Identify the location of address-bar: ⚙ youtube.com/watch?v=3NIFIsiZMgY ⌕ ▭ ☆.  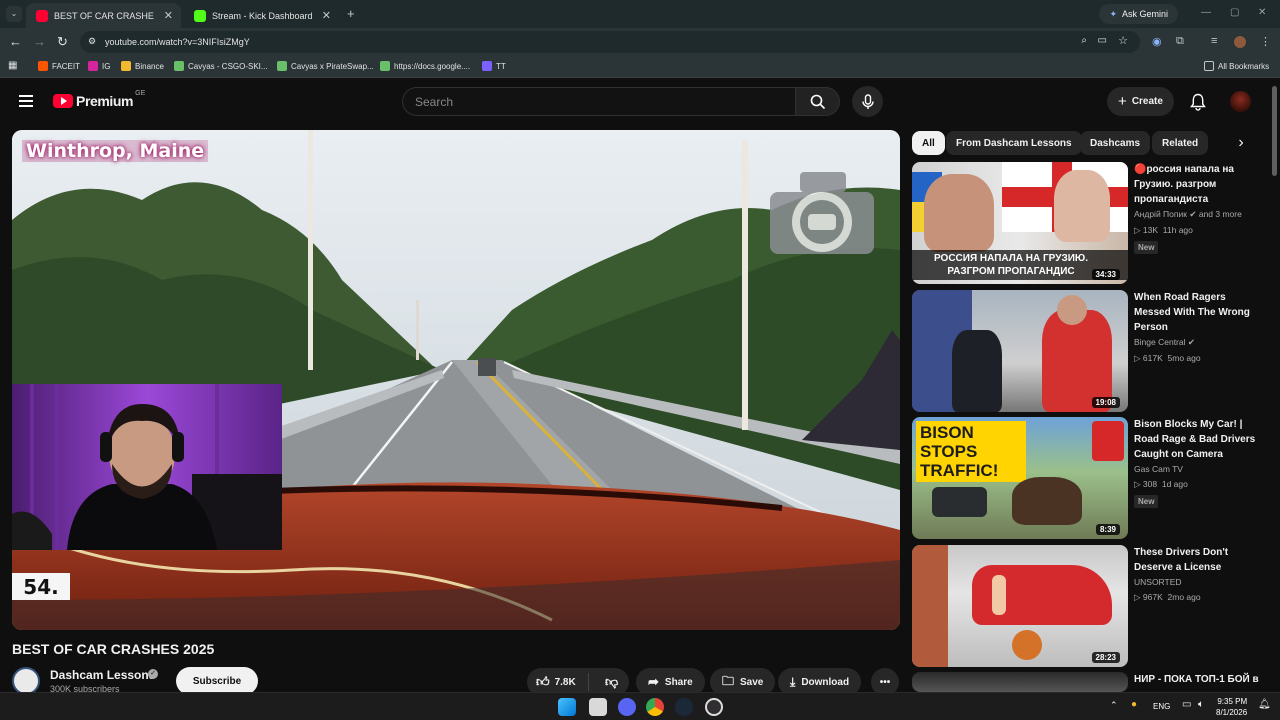
(610, 42).